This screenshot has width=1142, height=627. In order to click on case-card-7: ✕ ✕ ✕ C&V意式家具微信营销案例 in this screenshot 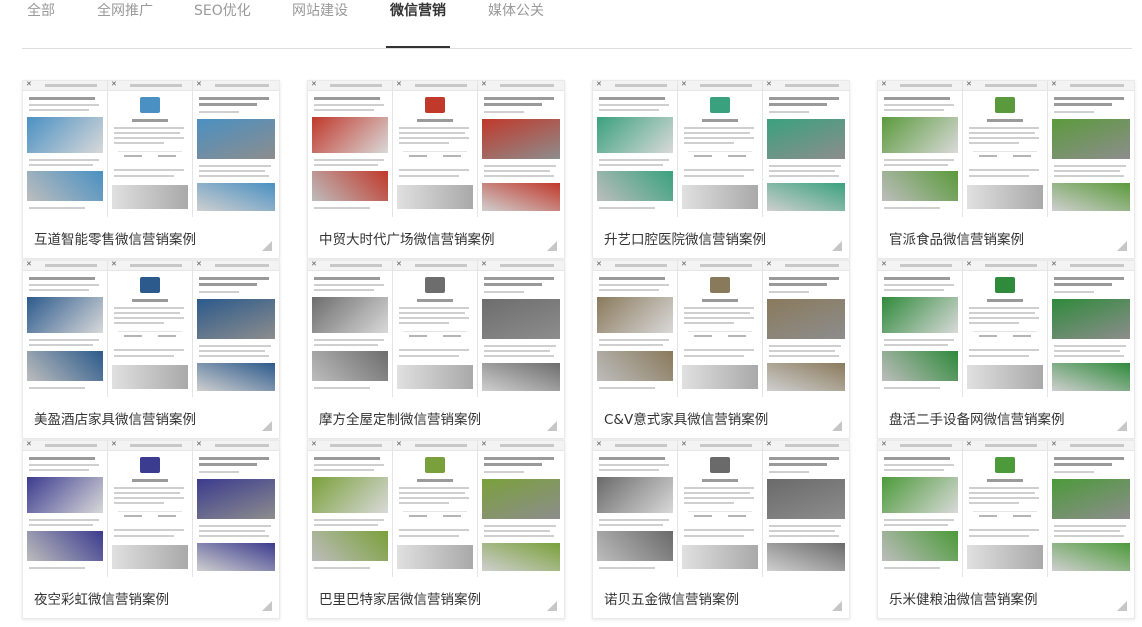, I will do `click(721, 349)`.